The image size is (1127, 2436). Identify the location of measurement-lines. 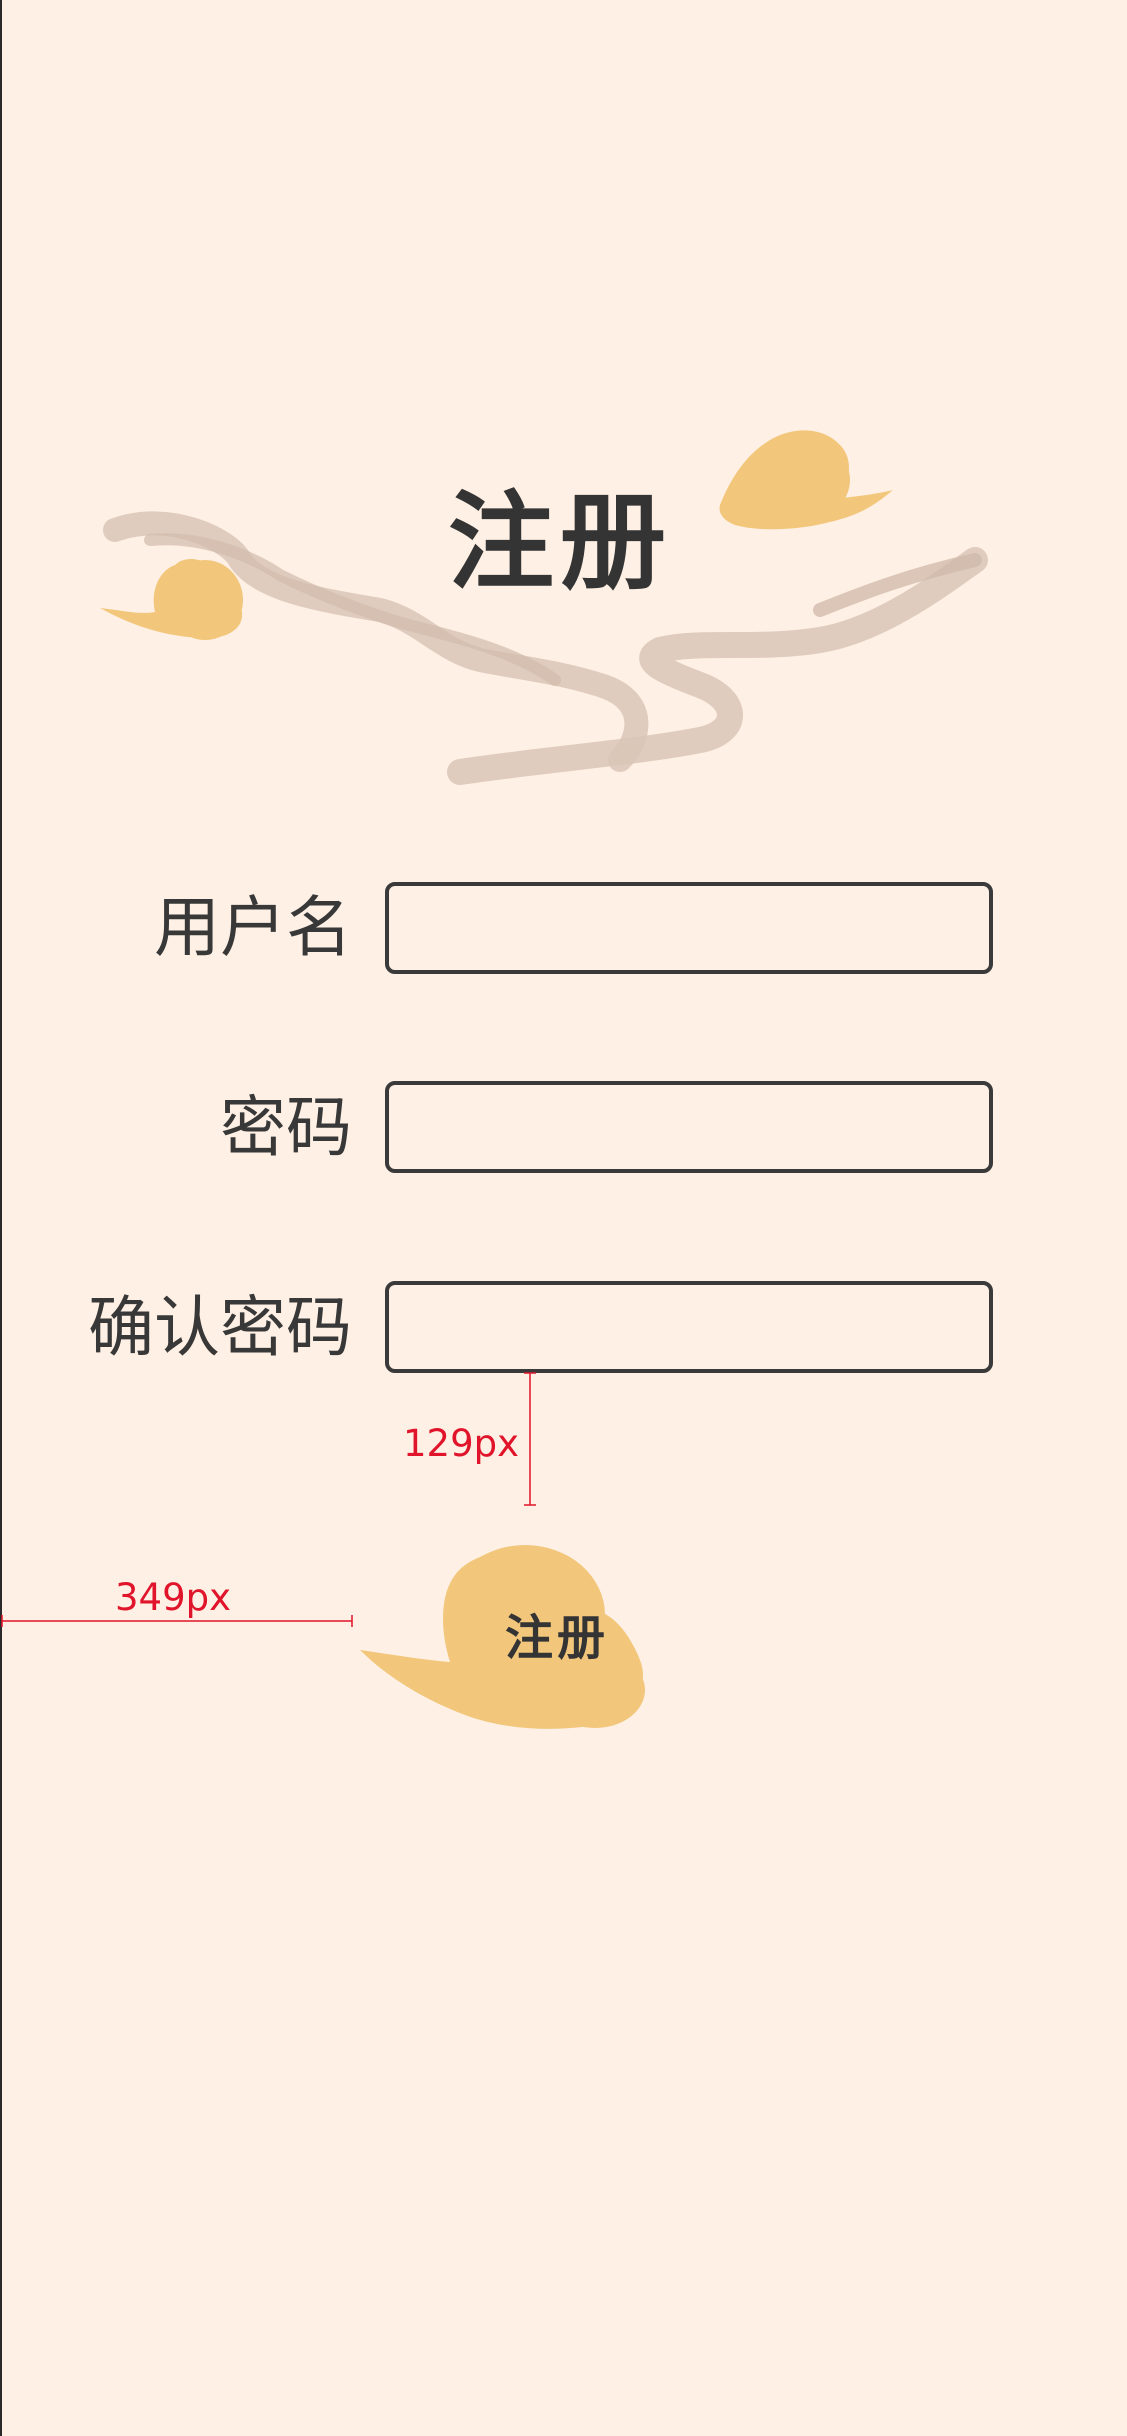
(268, 1499).